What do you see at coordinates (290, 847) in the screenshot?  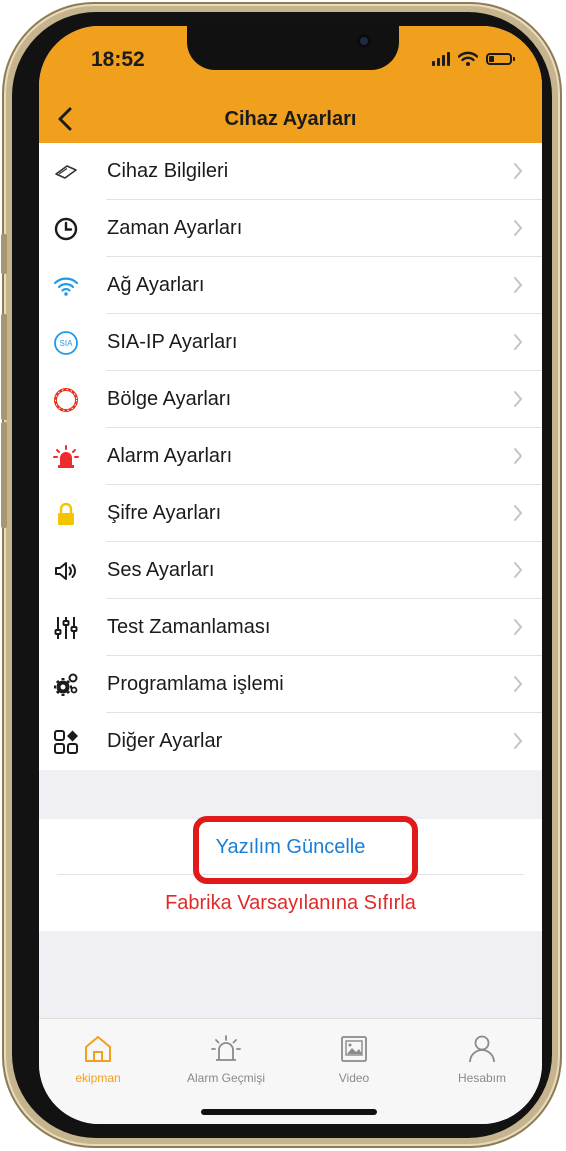 I see `software-update-button: Yazılım Güncelle` at bounding box center [290, 847].